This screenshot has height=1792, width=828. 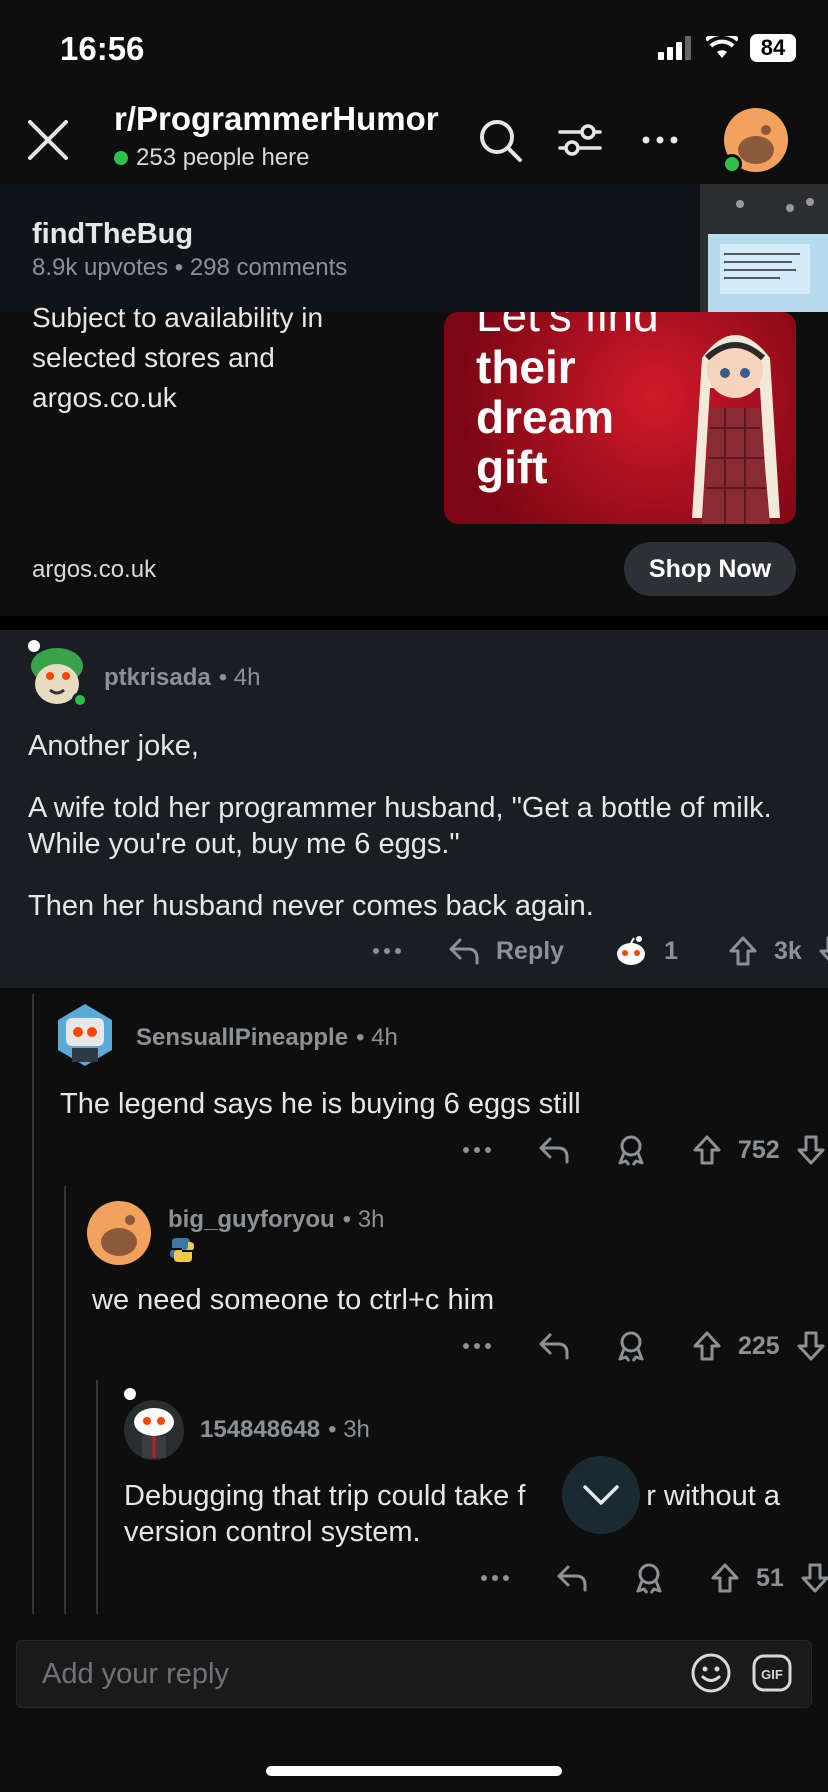 I want to click on big-guyforyou-avatar, so click(x=119, y=1233).